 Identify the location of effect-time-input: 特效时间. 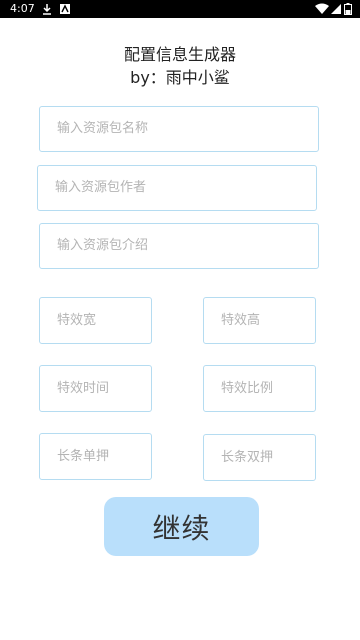
(95, 388).